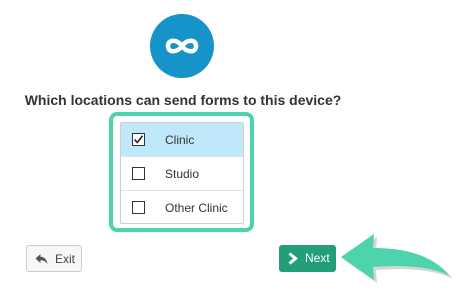  I want to click on location-row-clinic: Clinic, so click(182, 140).